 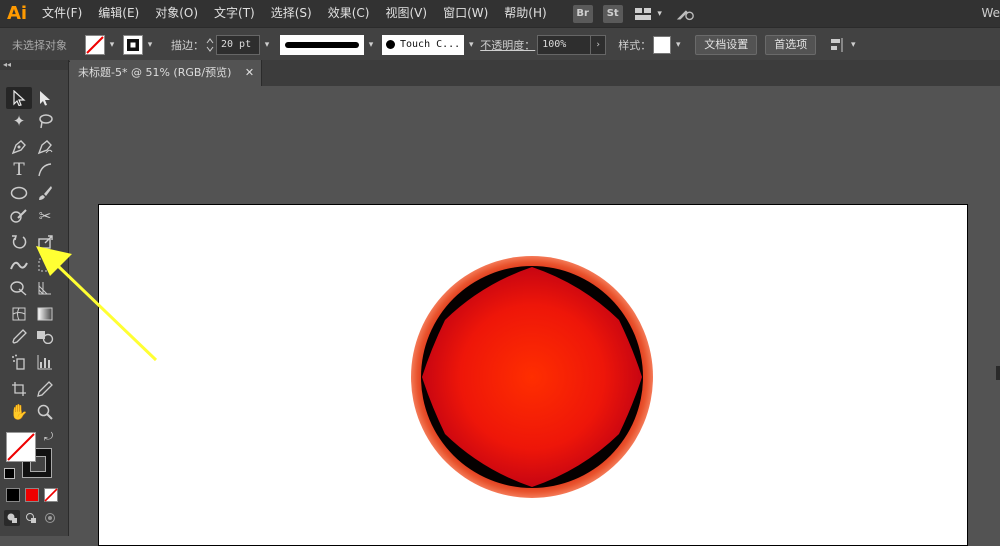 What do you see at coordinates (45, 216) in the screenshot?
I see `scissors-tool-icon: ✂` at bounding box center [45, 216].